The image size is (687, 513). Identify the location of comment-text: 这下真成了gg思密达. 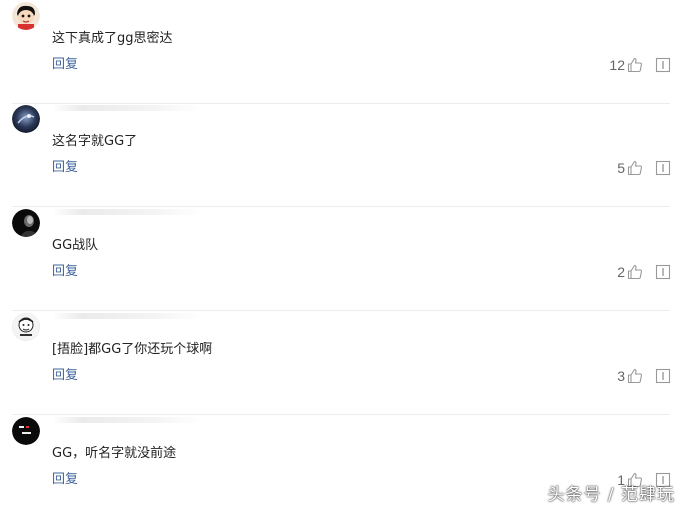
(112, 38).